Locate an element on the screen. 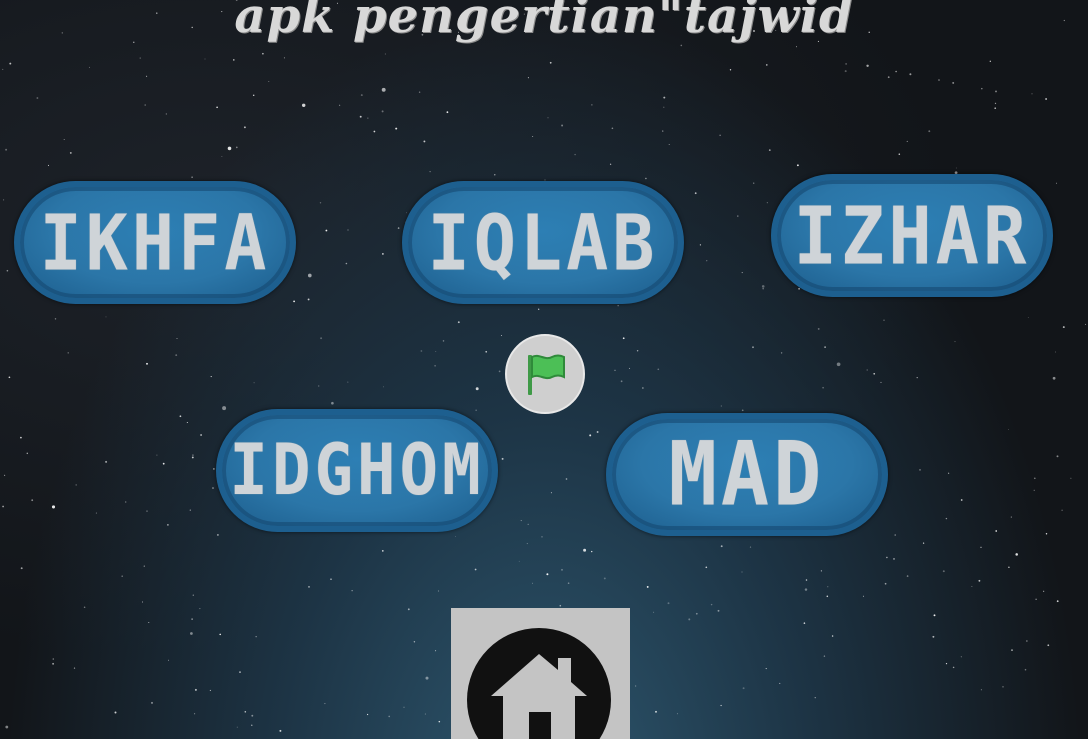  mad-button-label: MAD is located at coordinates (747, 474).